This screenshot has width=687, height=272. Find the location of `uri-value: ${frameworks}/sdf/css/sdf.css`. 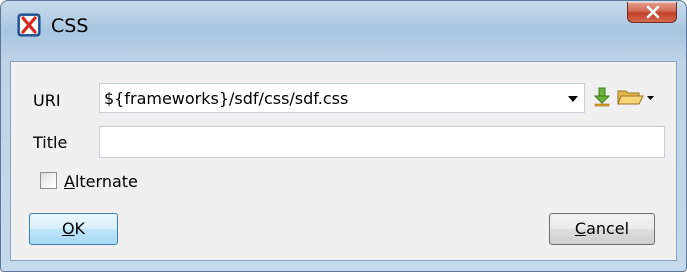

uri-value: ${frameworks}/sdf/css/sdf.css is located at coordinates (226, 98).